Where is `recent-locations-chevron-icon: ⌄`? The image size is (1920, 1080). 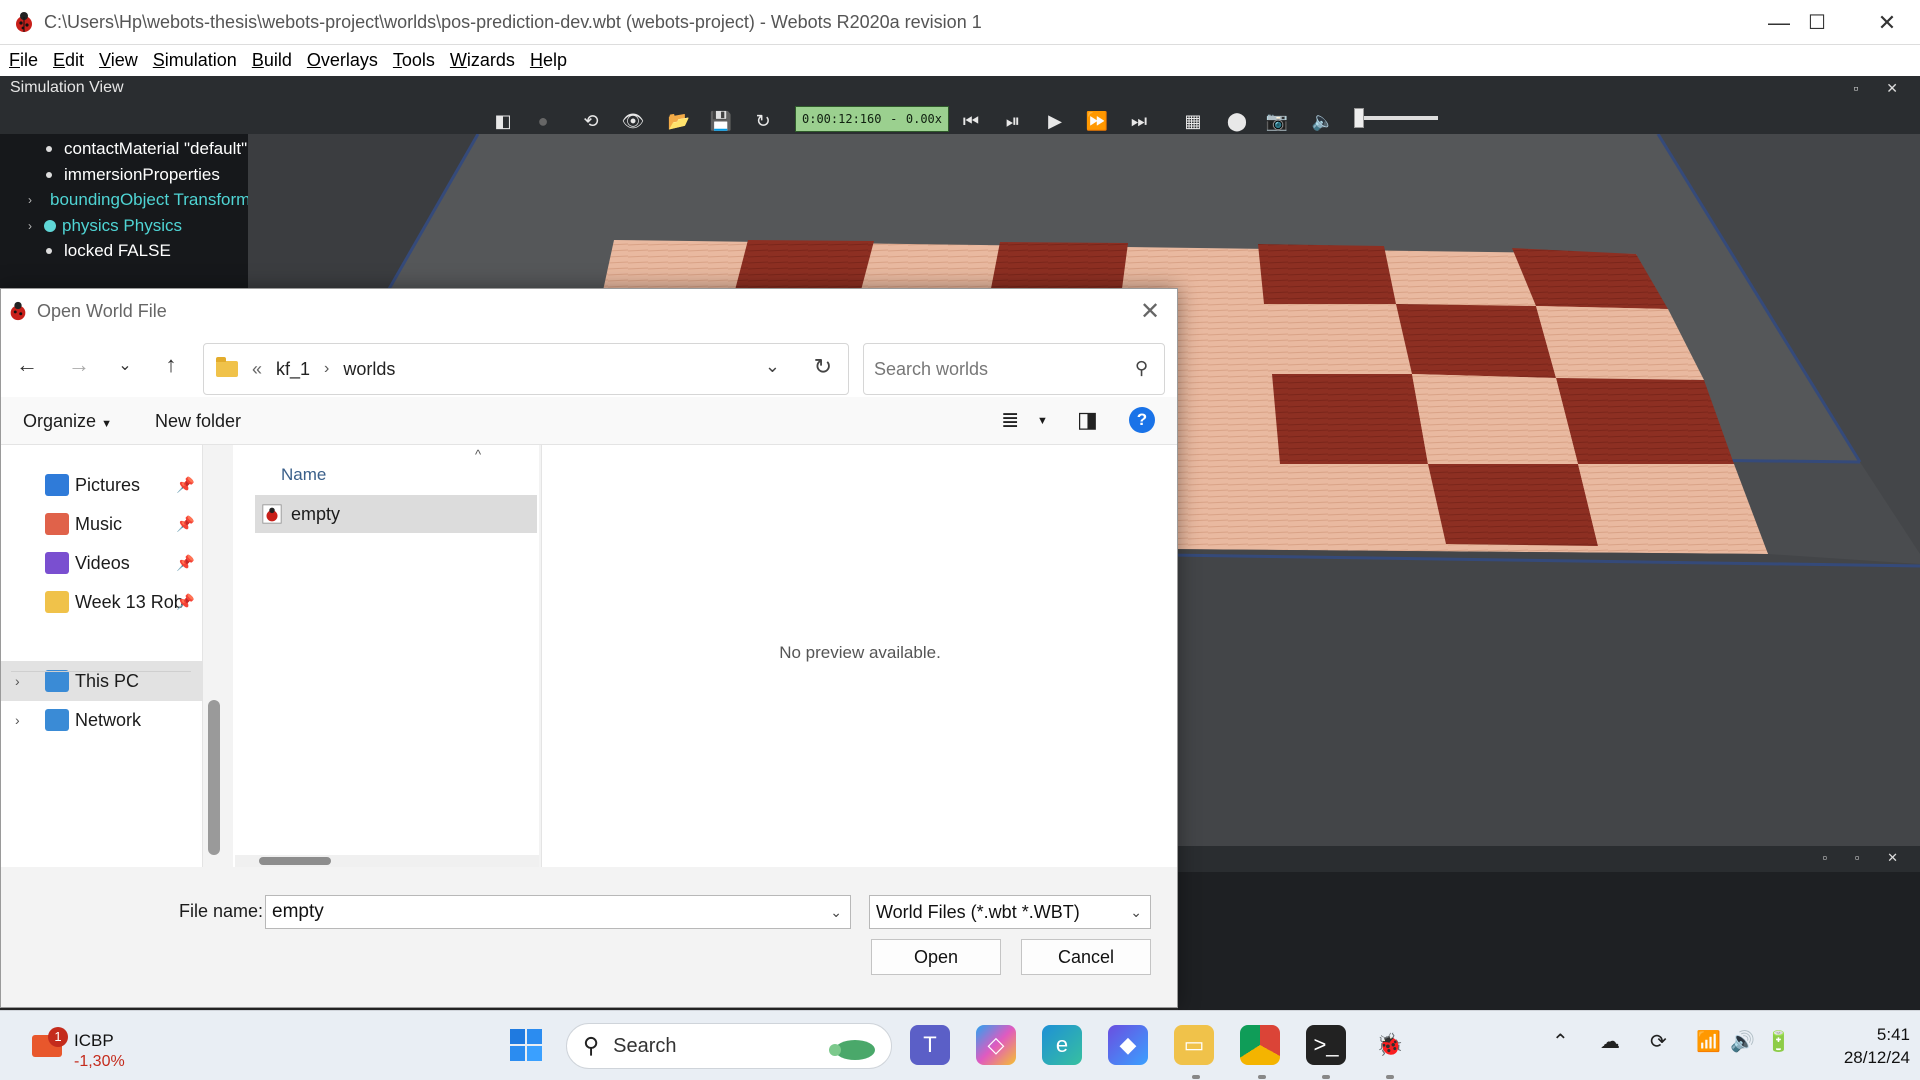 recent-locations-chevron-icon: ⌄ is located at coordinates (125, 365).